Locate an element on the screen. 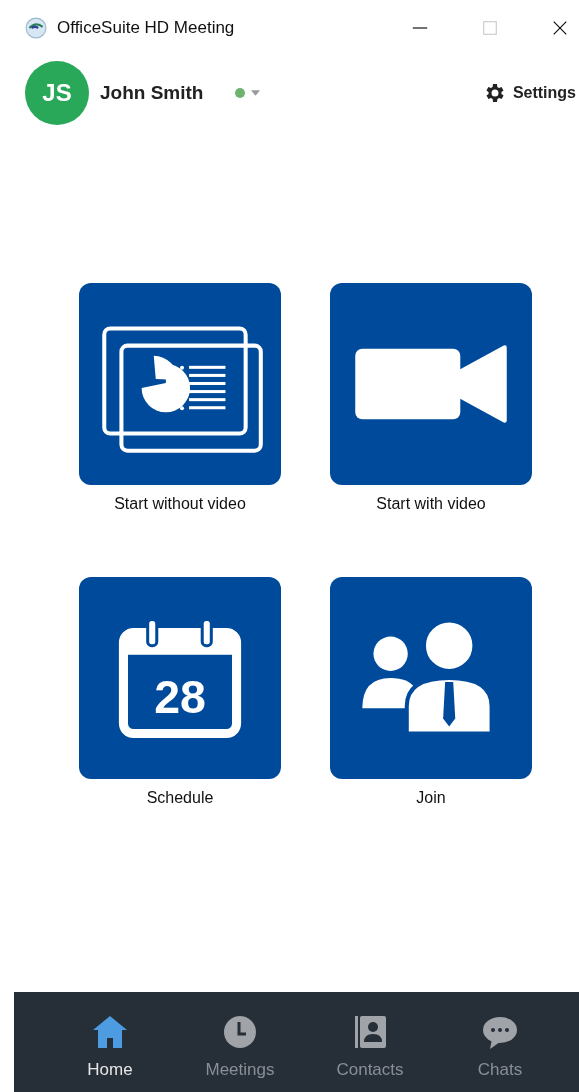 The height and width of the screenshot is (1092, 579). nav-tab: Contacts is located at coordinates (370, 1042).